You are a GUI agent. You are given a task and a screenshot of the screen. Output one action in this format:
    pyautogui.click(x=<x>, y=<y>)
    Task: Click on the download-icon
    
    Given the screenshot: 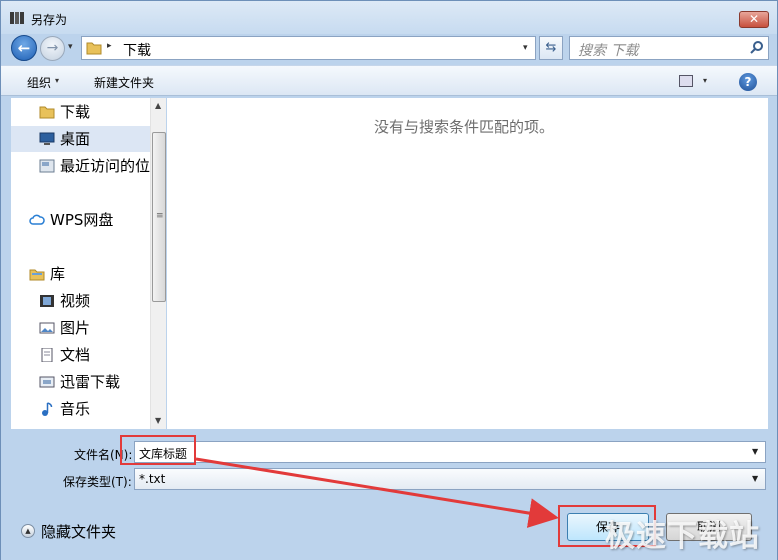 What is the action you would take?
    pyautogui.click(x=47, y=382)
    